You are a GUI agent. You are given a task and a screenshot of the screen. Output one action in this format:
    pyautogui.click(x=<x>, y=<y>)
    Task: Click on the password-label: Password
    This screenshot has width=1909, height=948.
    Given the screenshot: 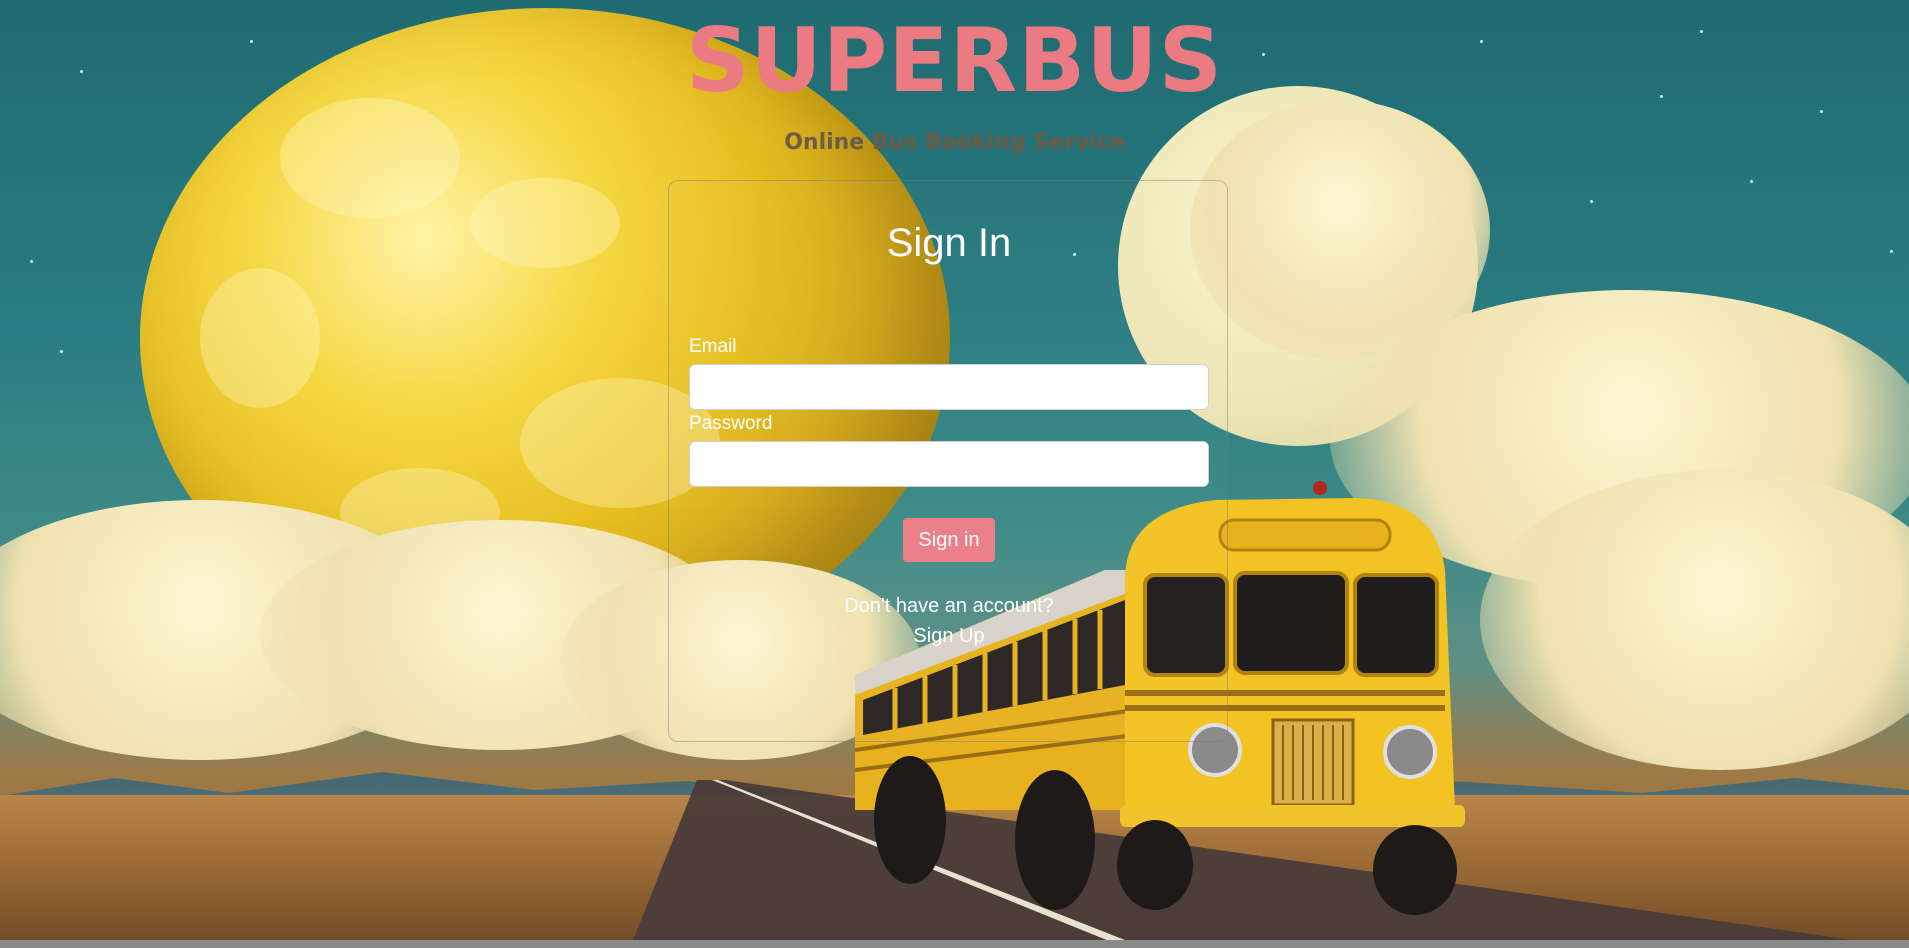 What is the action you would take?
    pyautogui.click(x=731, y=423)
    